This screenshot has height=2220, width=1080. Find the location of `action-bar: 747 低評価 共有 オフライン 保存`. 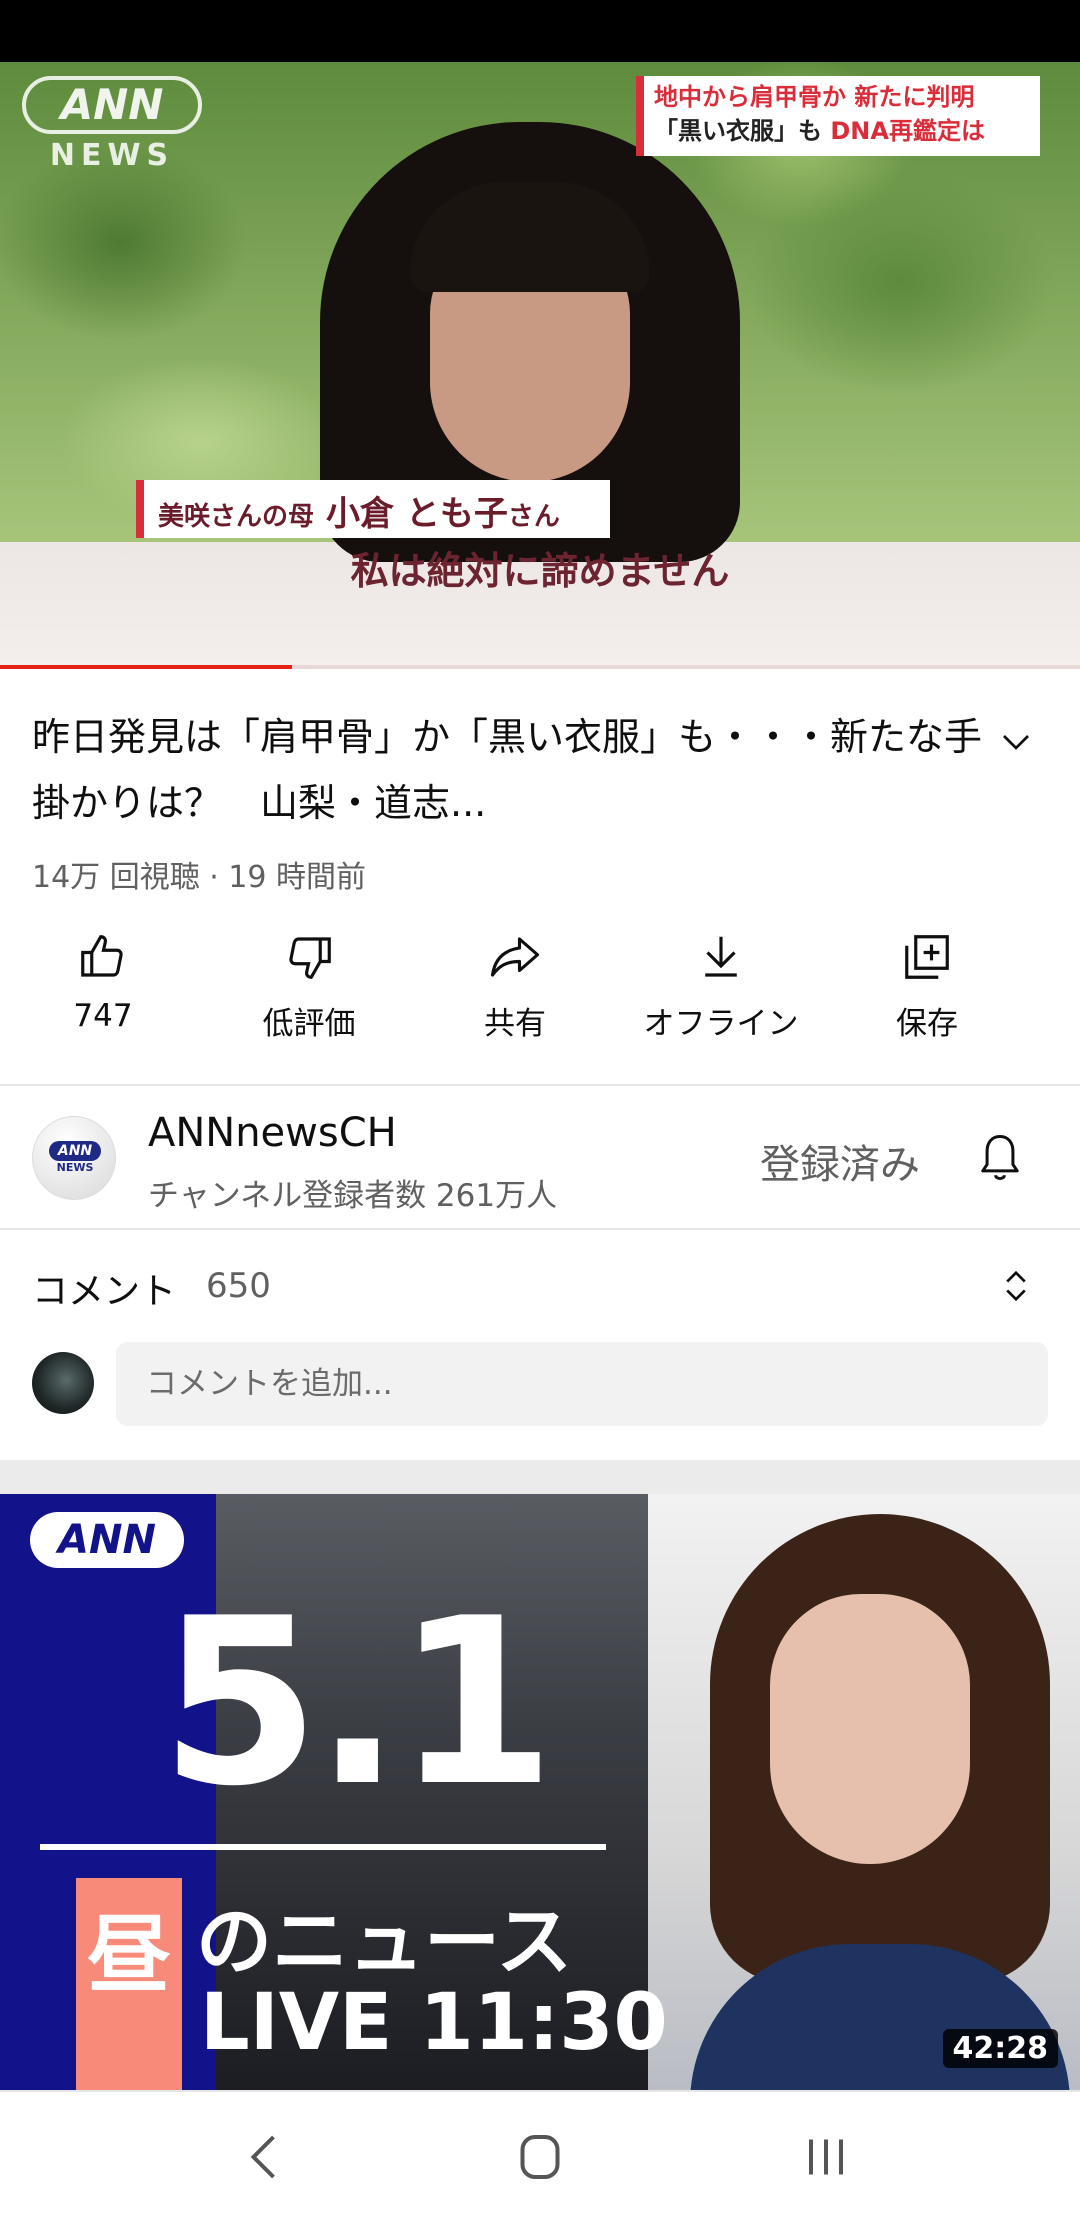

action-bar: 747 低評価 共有 オフライン 保存 is located at coordinates (540, 995).